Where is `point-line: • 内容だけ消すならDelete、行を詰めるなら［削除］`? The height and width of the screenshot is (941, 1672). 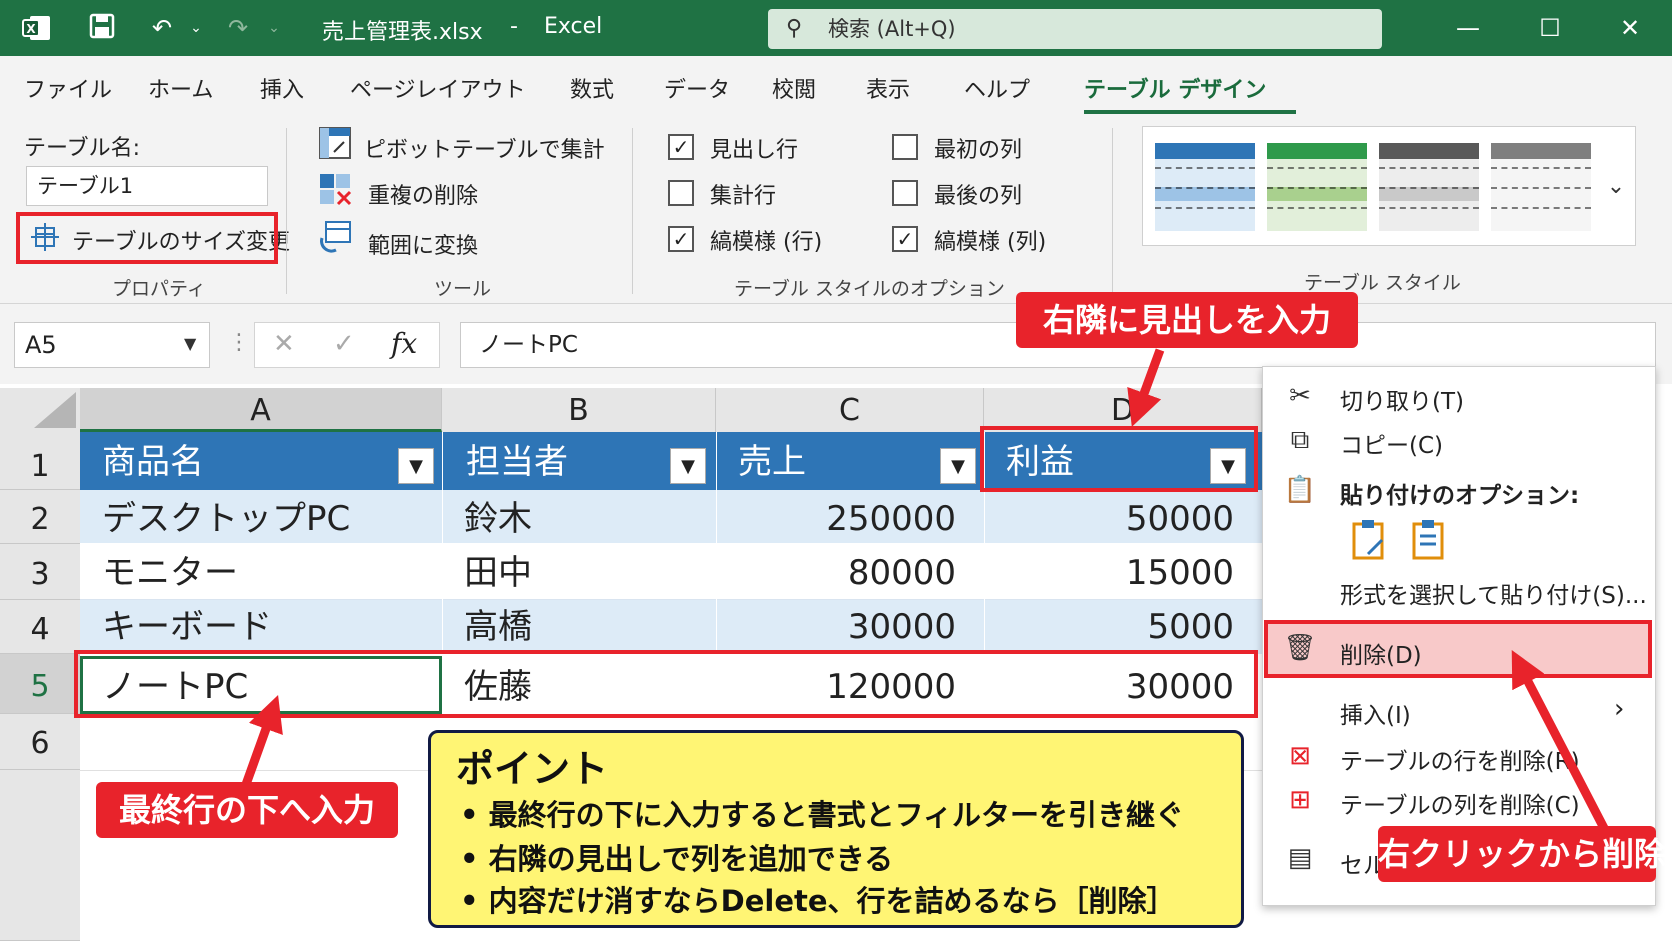
point-line: • 内容だけ消すならDelete、行を詰めるなら［削除］ is located at coordinates (818, 901).